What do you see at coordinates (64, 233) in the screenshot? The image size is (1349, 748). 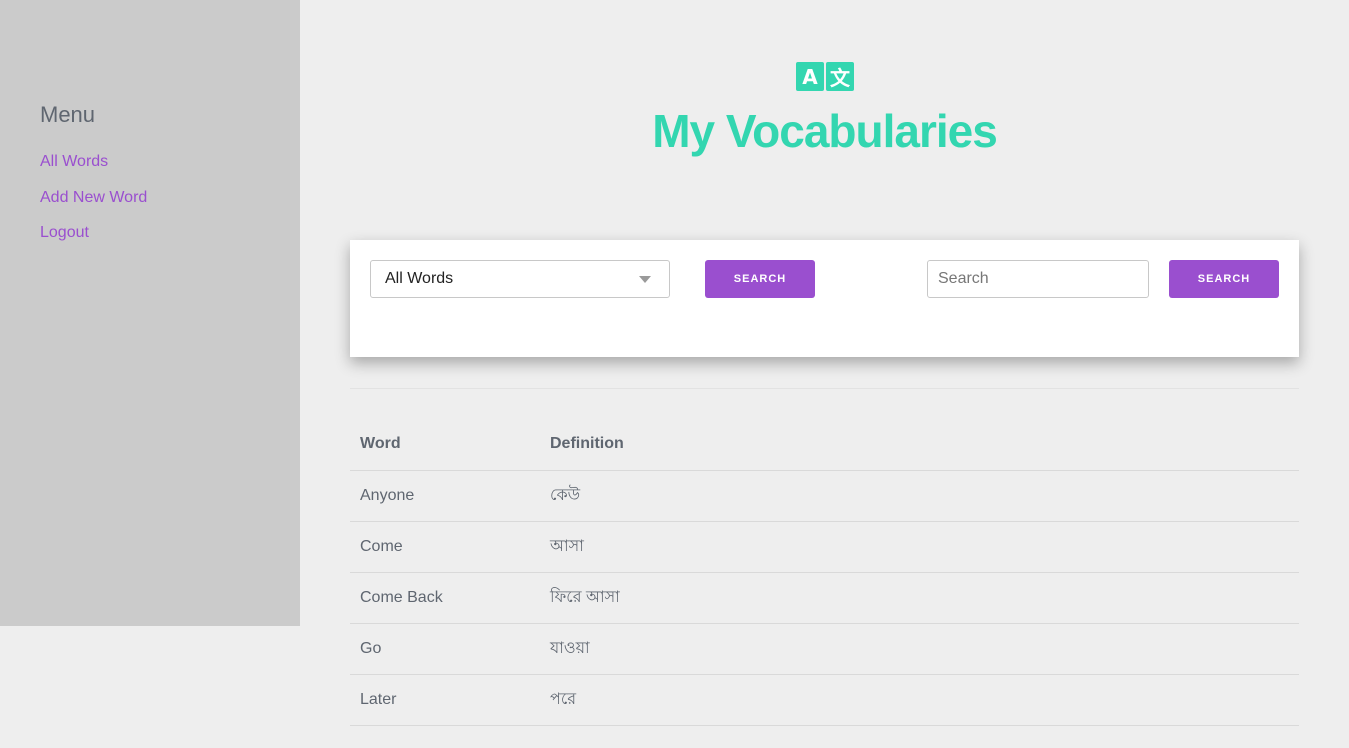 I see `sidebar-item-logout: Logout` at bounding box center [64, 233].